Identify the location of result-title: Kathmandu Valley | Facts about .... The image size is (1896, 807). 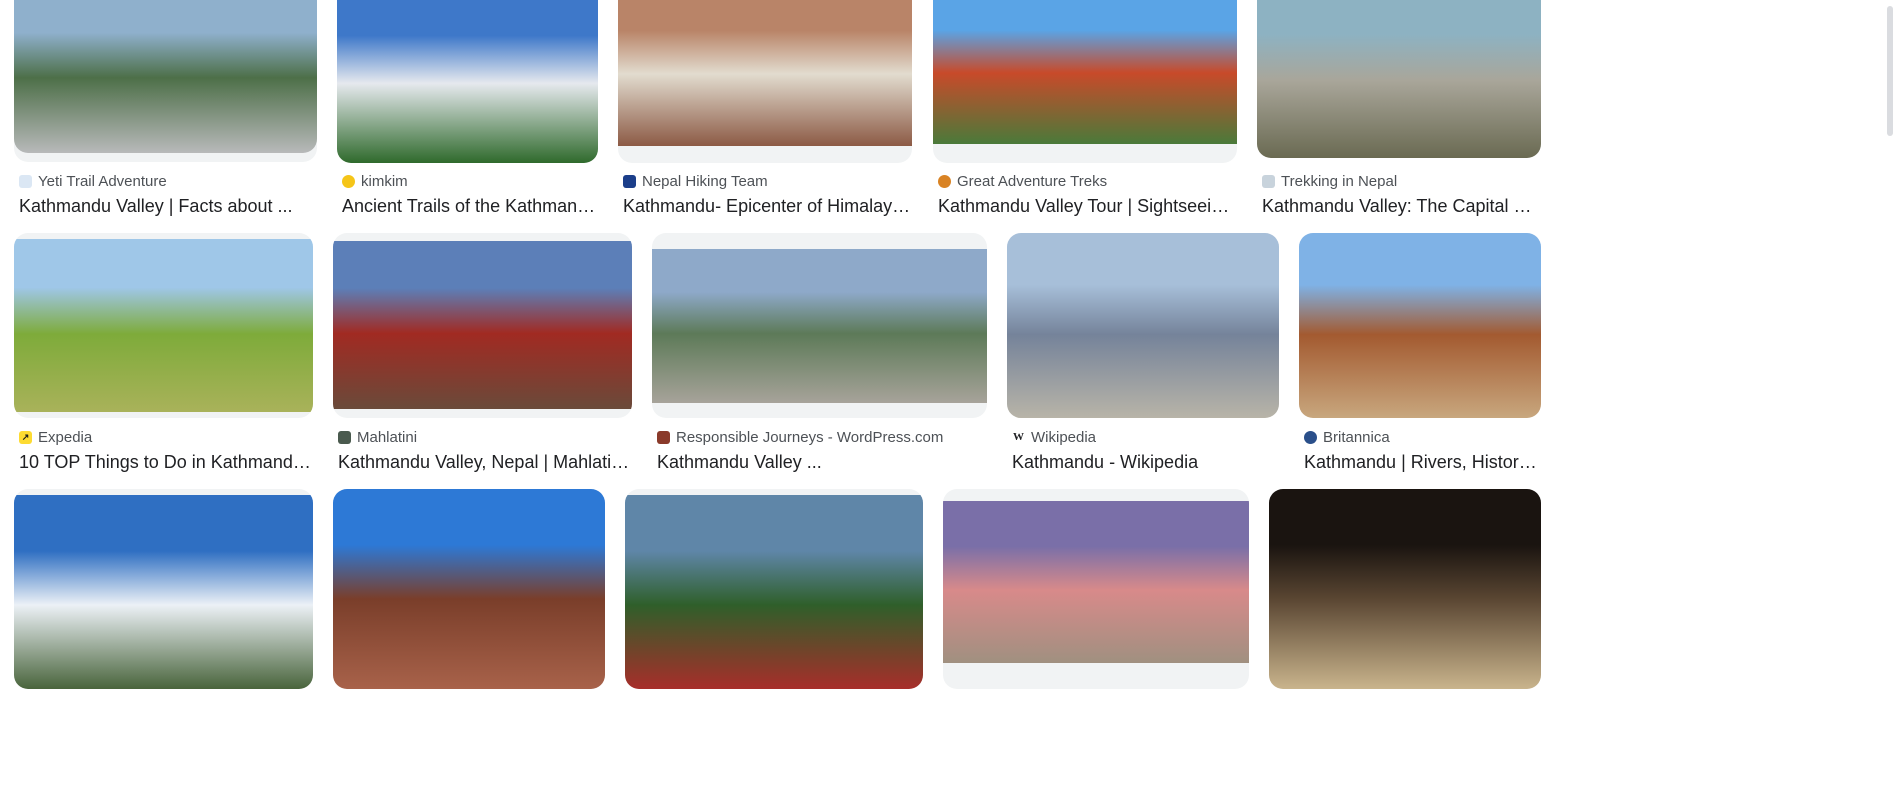
(168, 206).